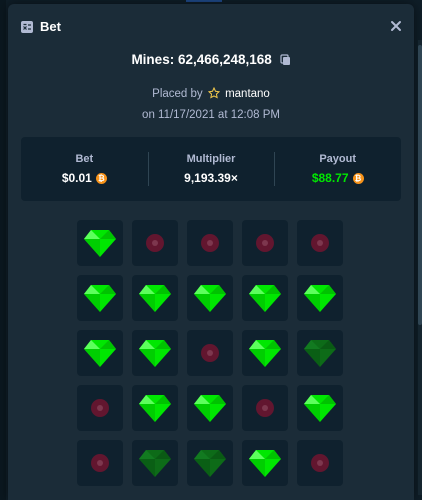 The image size is (422, 500). I want to click on mines-id-text: Mines: 62,466,248,168, so click(201, 59).